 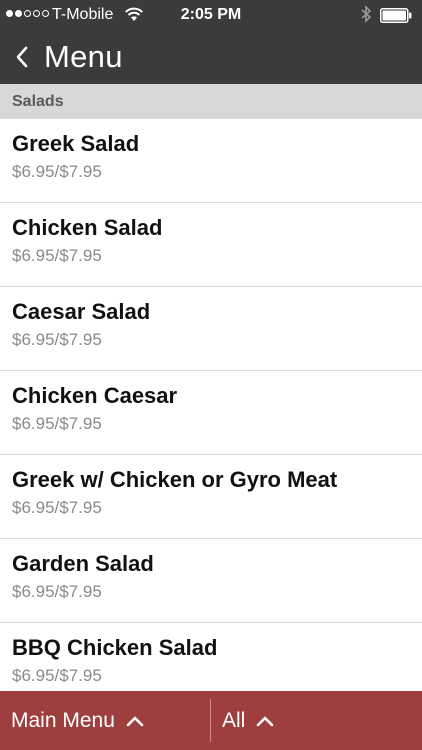 I want to click on filter-label: All, so click(x=234, y=720).